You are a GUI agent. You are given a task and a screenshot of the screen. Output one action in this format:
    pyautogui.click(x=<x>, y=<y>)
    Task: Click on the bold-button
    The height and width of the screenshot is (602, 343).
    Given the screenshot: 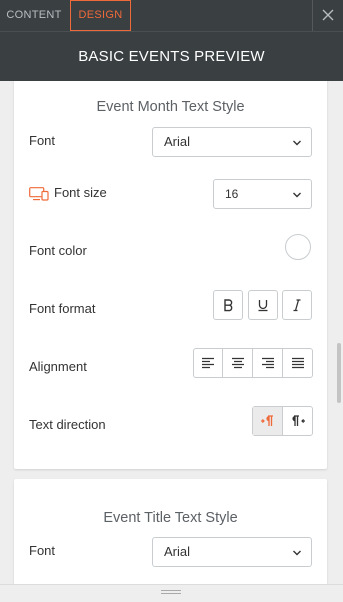 What is the action you would take?
    pyautogui.click(x=228, y=305)
    